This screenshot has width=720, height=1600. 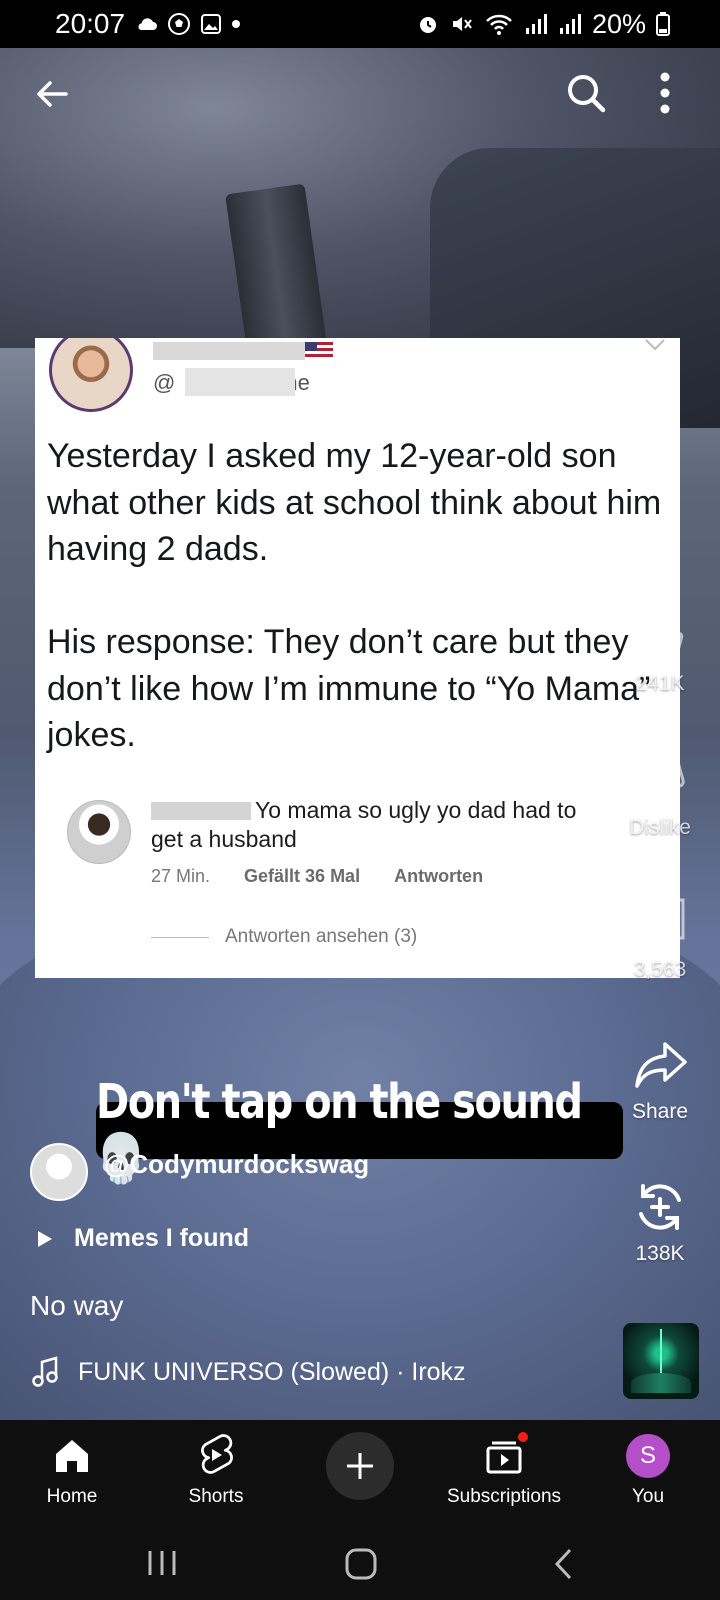 I want to click on remix-count: 138K, so click(x=660, y=1253).